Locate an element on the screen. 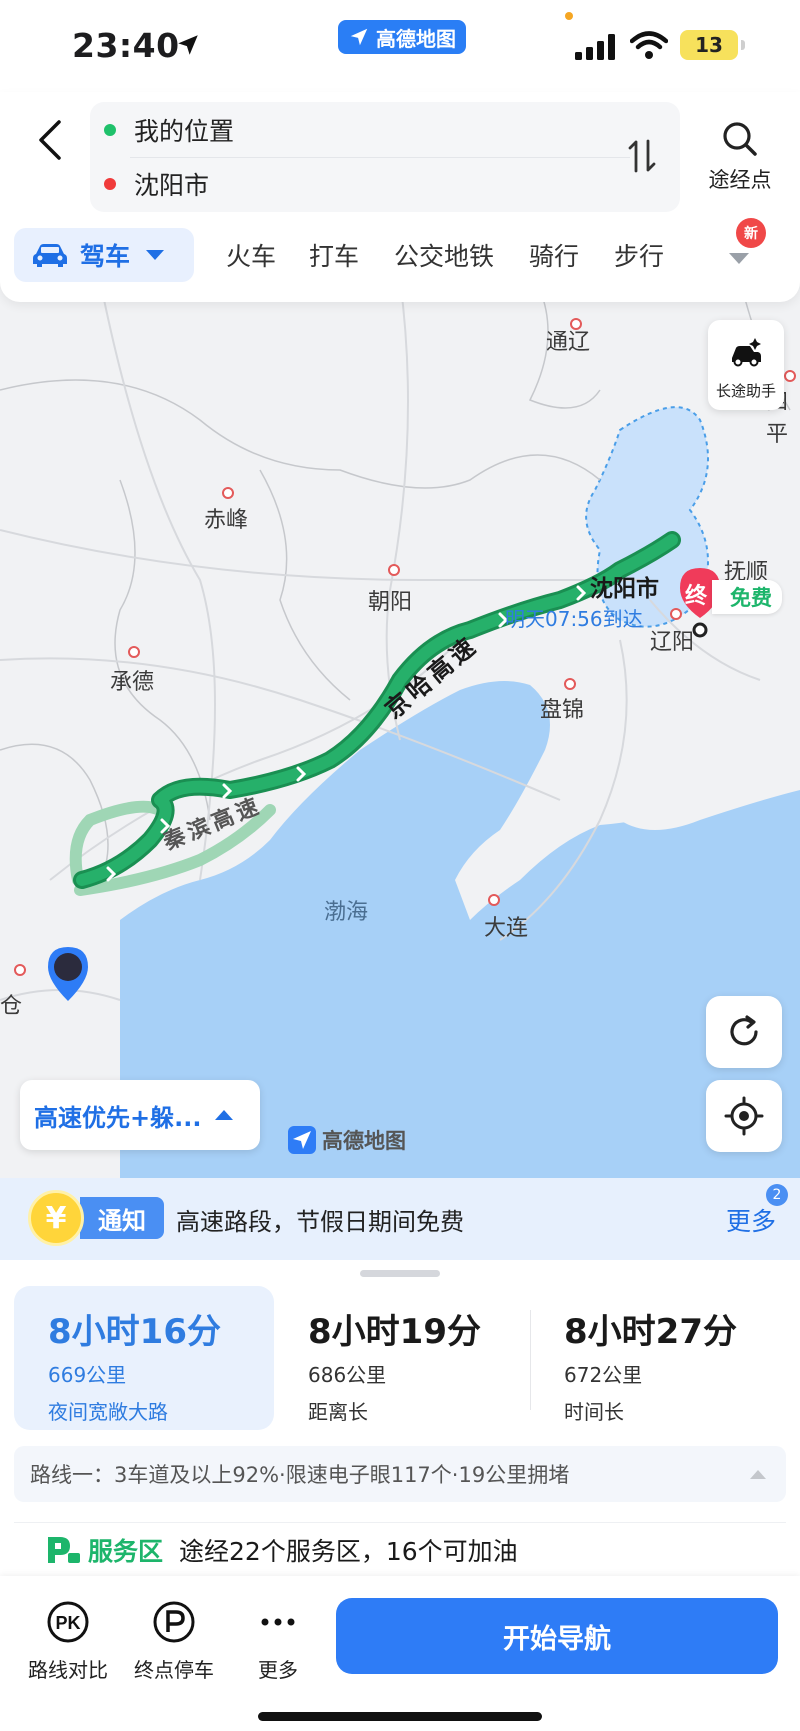 The width and height of the screenshot is (800, 1731). route-detail-bar: 路线一：3车道及以上92%·限速电子眼117个·19公里拥堵 is located at coordinates (400, 1474).